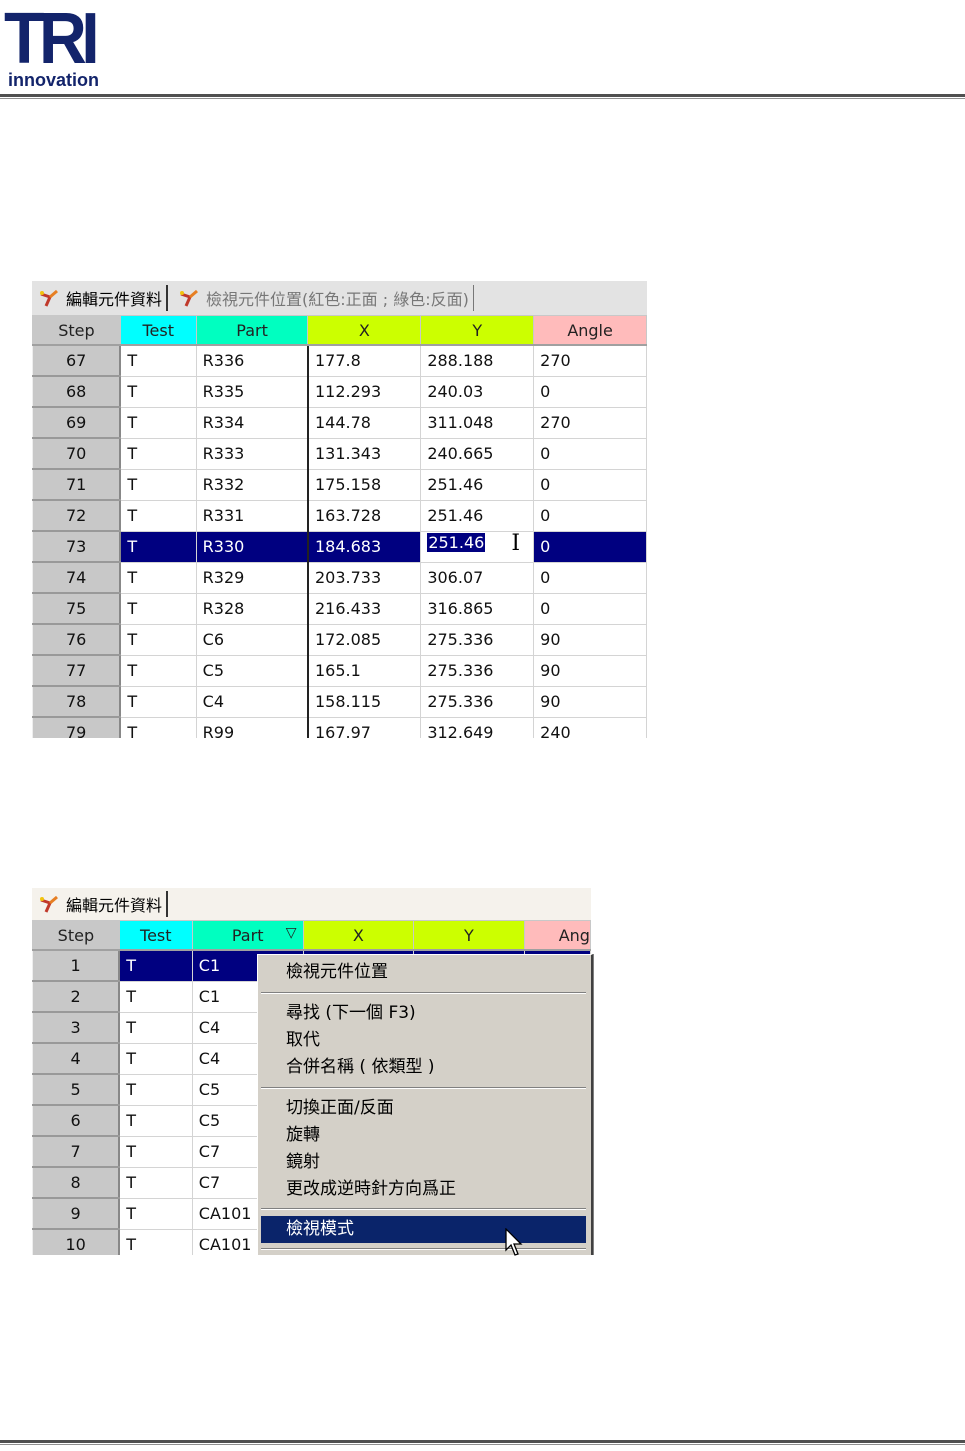  I want to click on cell-y: 316.865, so click(477, 608).